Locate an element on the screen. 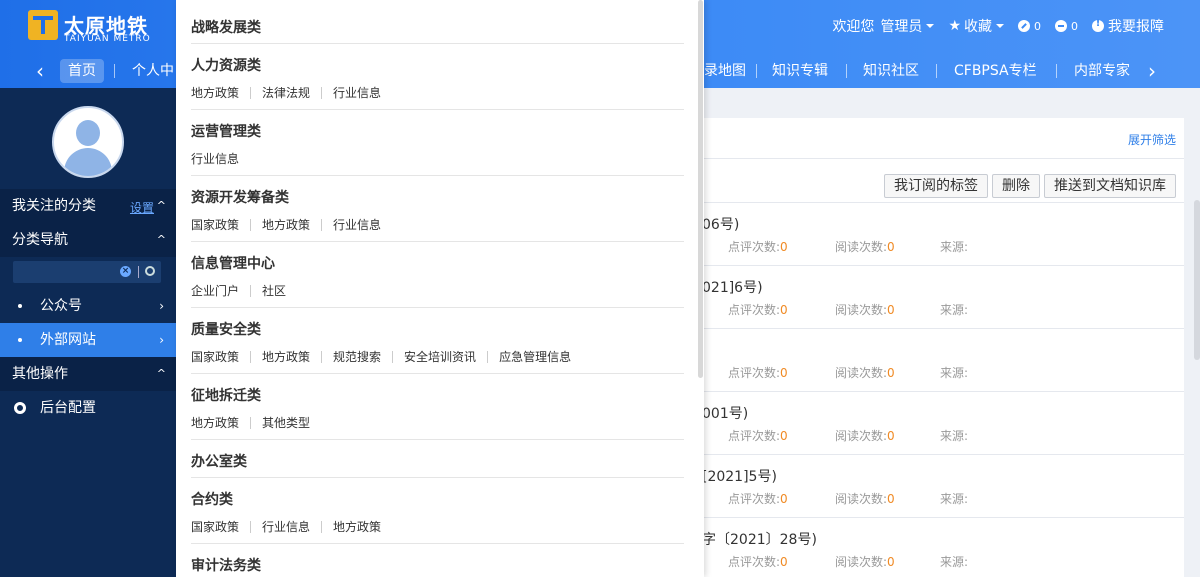 This screenshot has width=1200, height=577. category-title: 资源开发筹备类 is located at coordinates (437, 197).